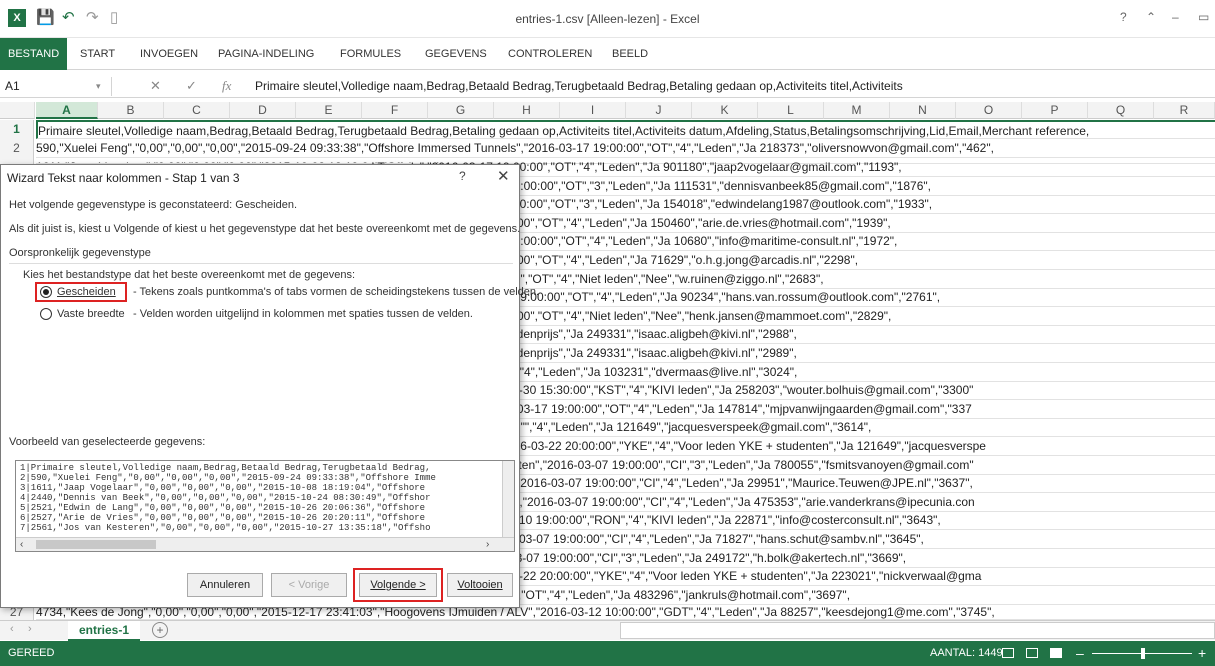 This screenshot has height=666, width=1215. I want to click on enter-icon: ✓, so click(191, 86).